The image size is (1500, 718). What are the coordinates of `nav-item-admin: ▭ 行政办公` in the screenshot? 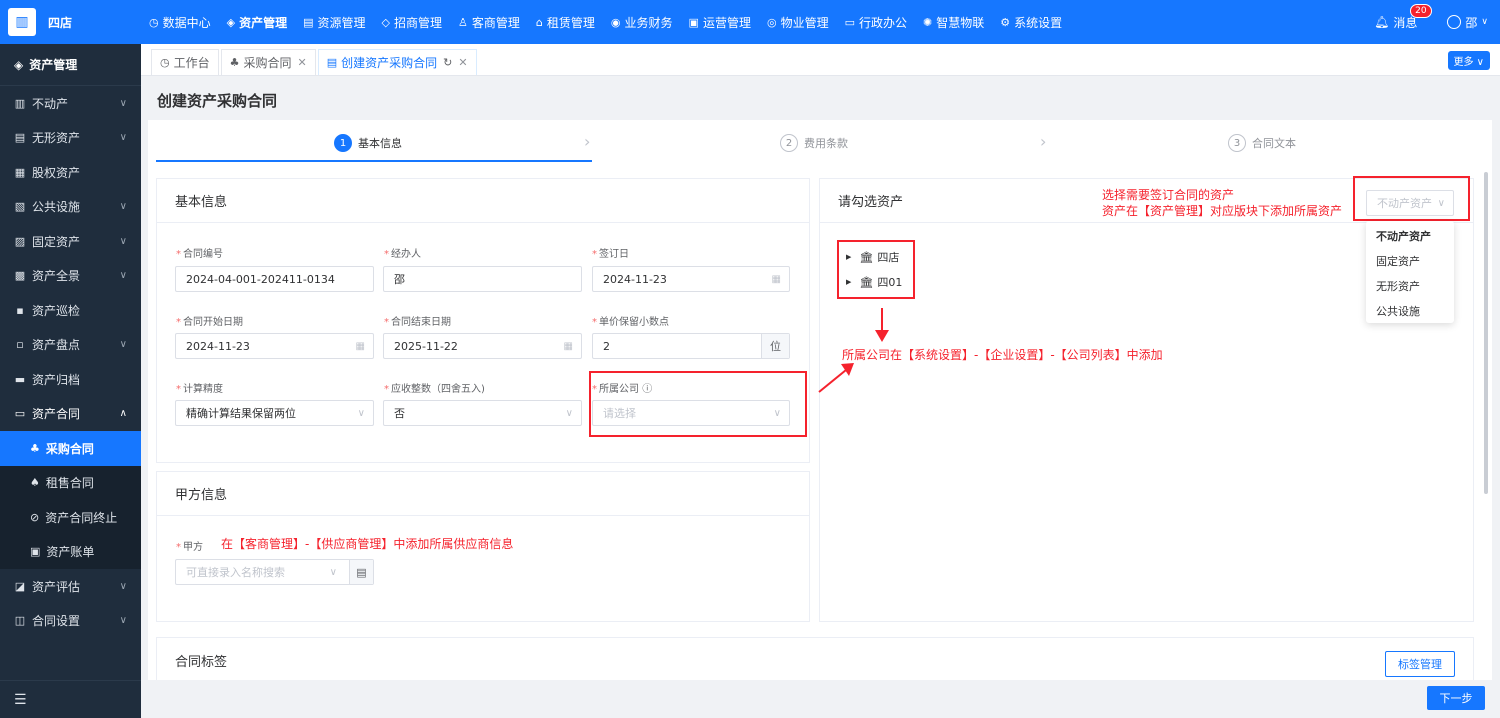 It's located at (876, 22).